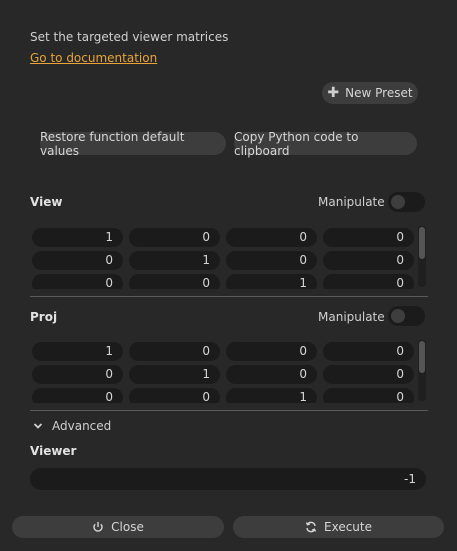  Describe the element at coordinates (351, 317) in the screenshot. I see `proj-manipulate-label: Manipulate` at that location.